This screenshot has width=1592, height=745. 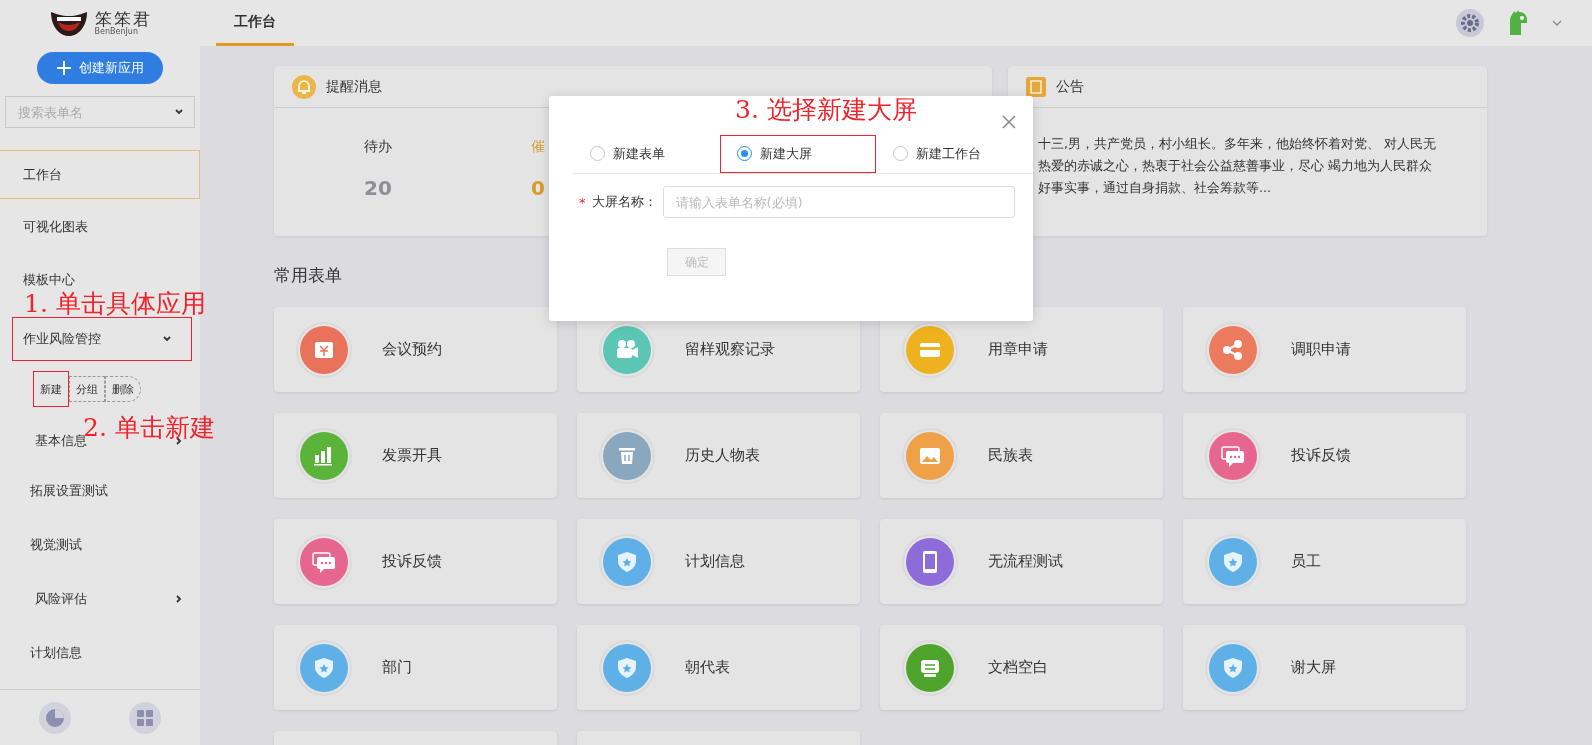 I want to click on plus-icon, so click(x=63, y=68).